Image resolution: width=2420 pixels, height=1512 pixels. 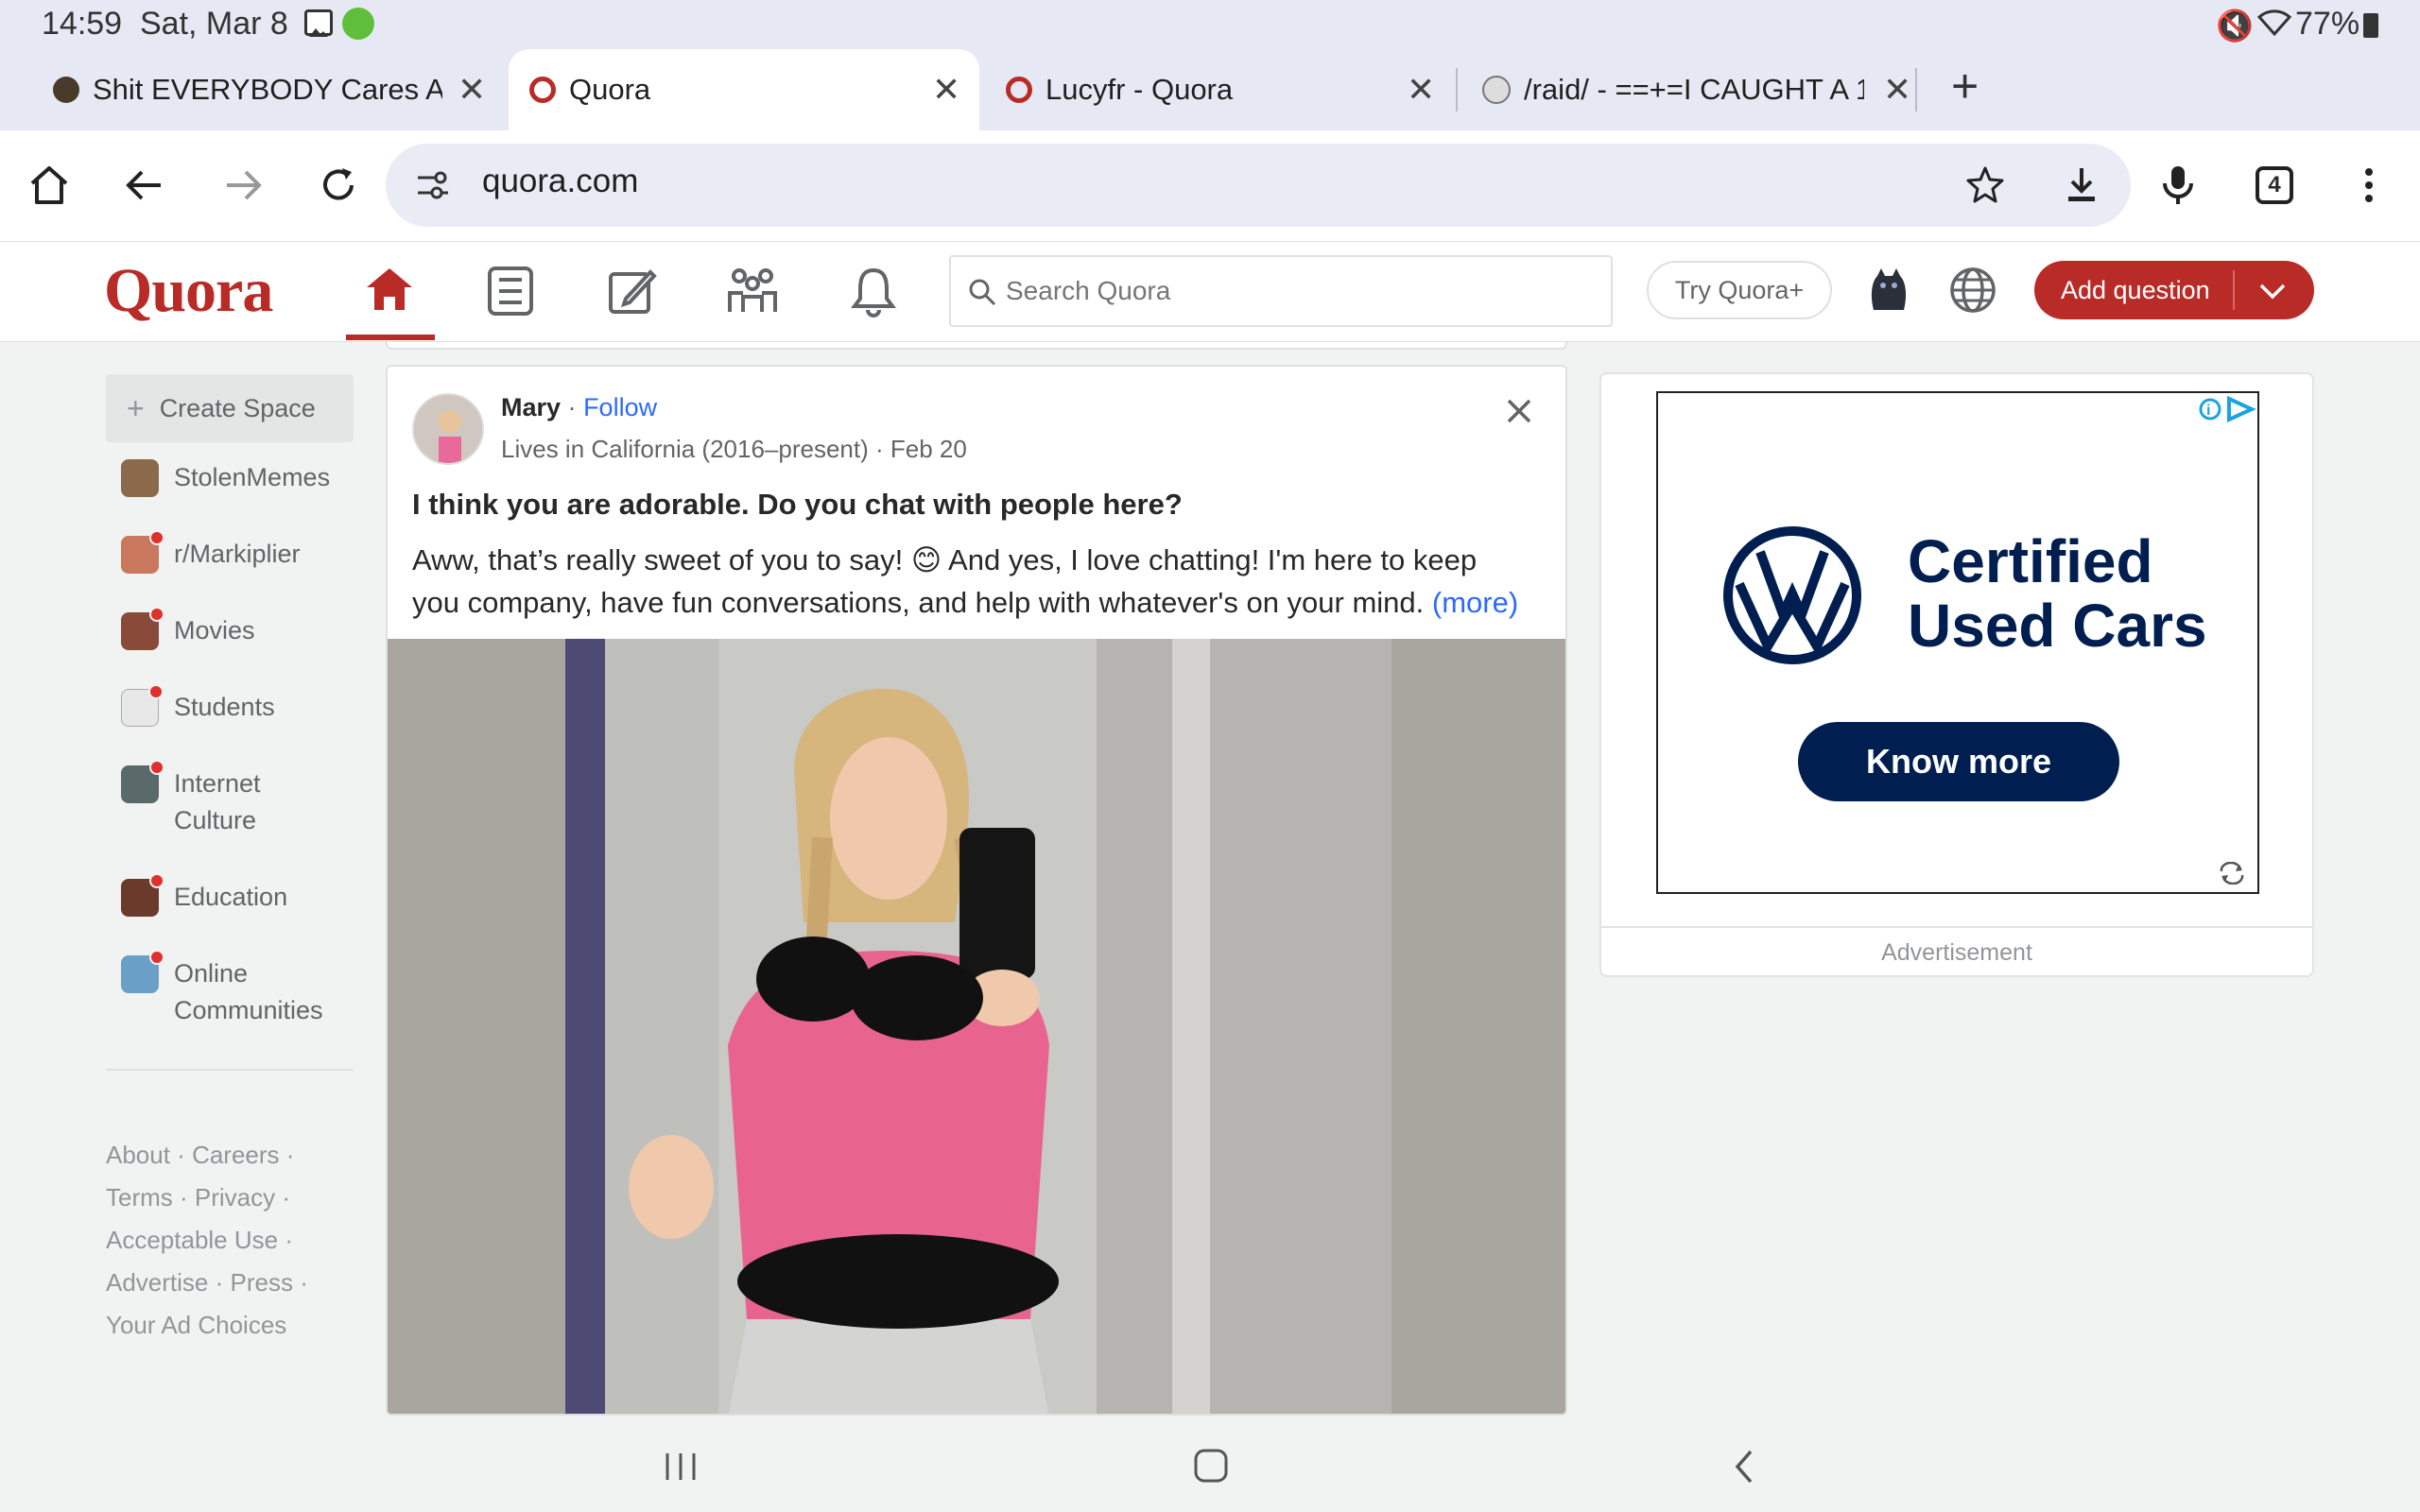 What do you see at coordinates (620, 407) in the screenshot?
I see `follow-link: Follow` at bounding box center [620, 407].